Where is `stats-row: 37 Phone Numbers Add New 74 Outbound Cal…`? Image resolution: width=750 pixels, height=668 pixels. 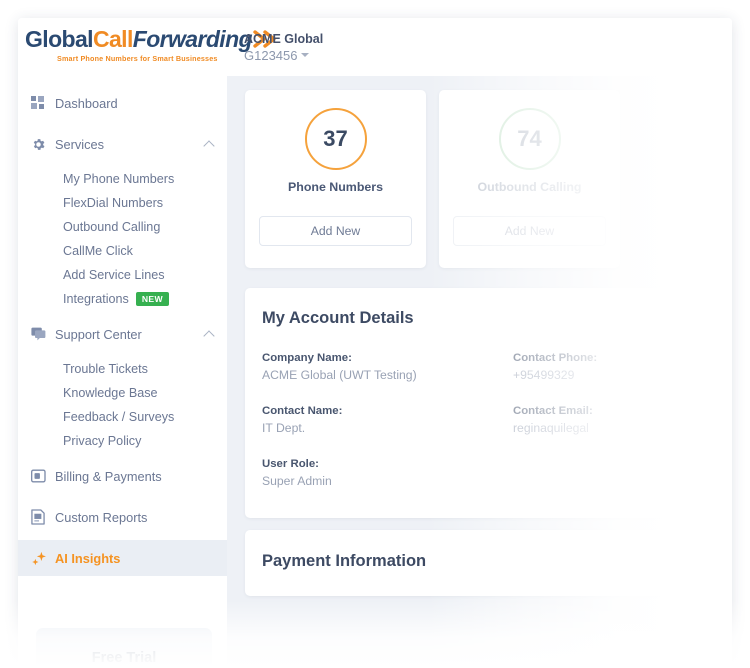
stats-row: 37 Phone Numbers Add New 74 Outbound Cal… is located at coordinates (432, 179).